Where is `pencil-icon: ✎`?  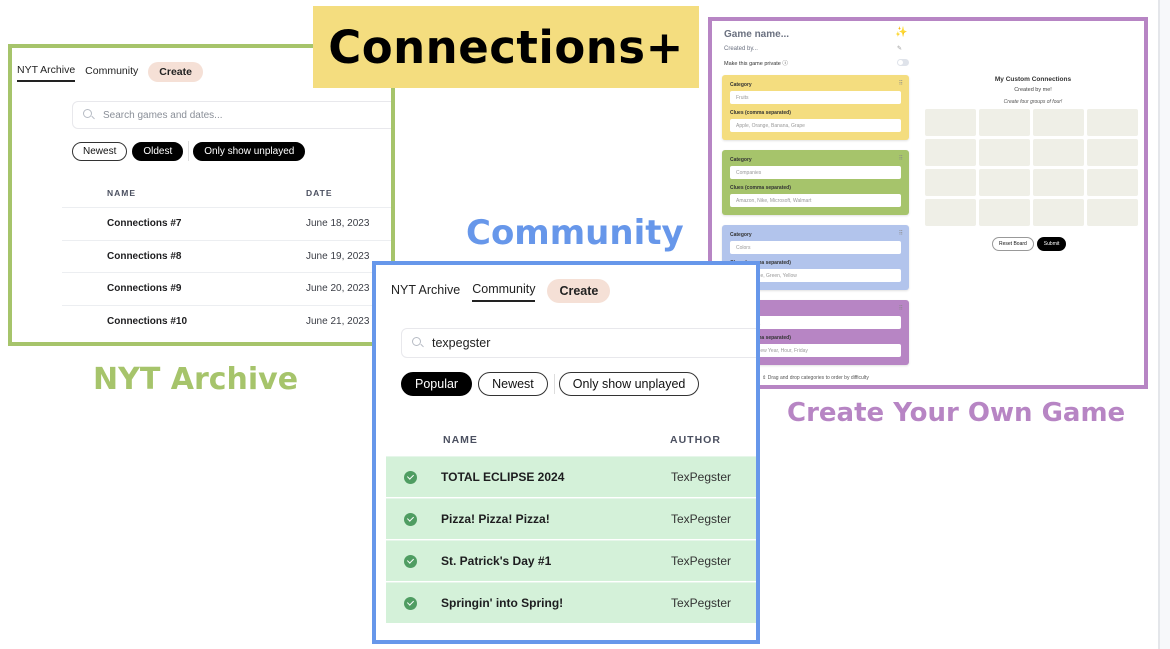 pencil-icon: ✎ is located at coordinates (900, 49).